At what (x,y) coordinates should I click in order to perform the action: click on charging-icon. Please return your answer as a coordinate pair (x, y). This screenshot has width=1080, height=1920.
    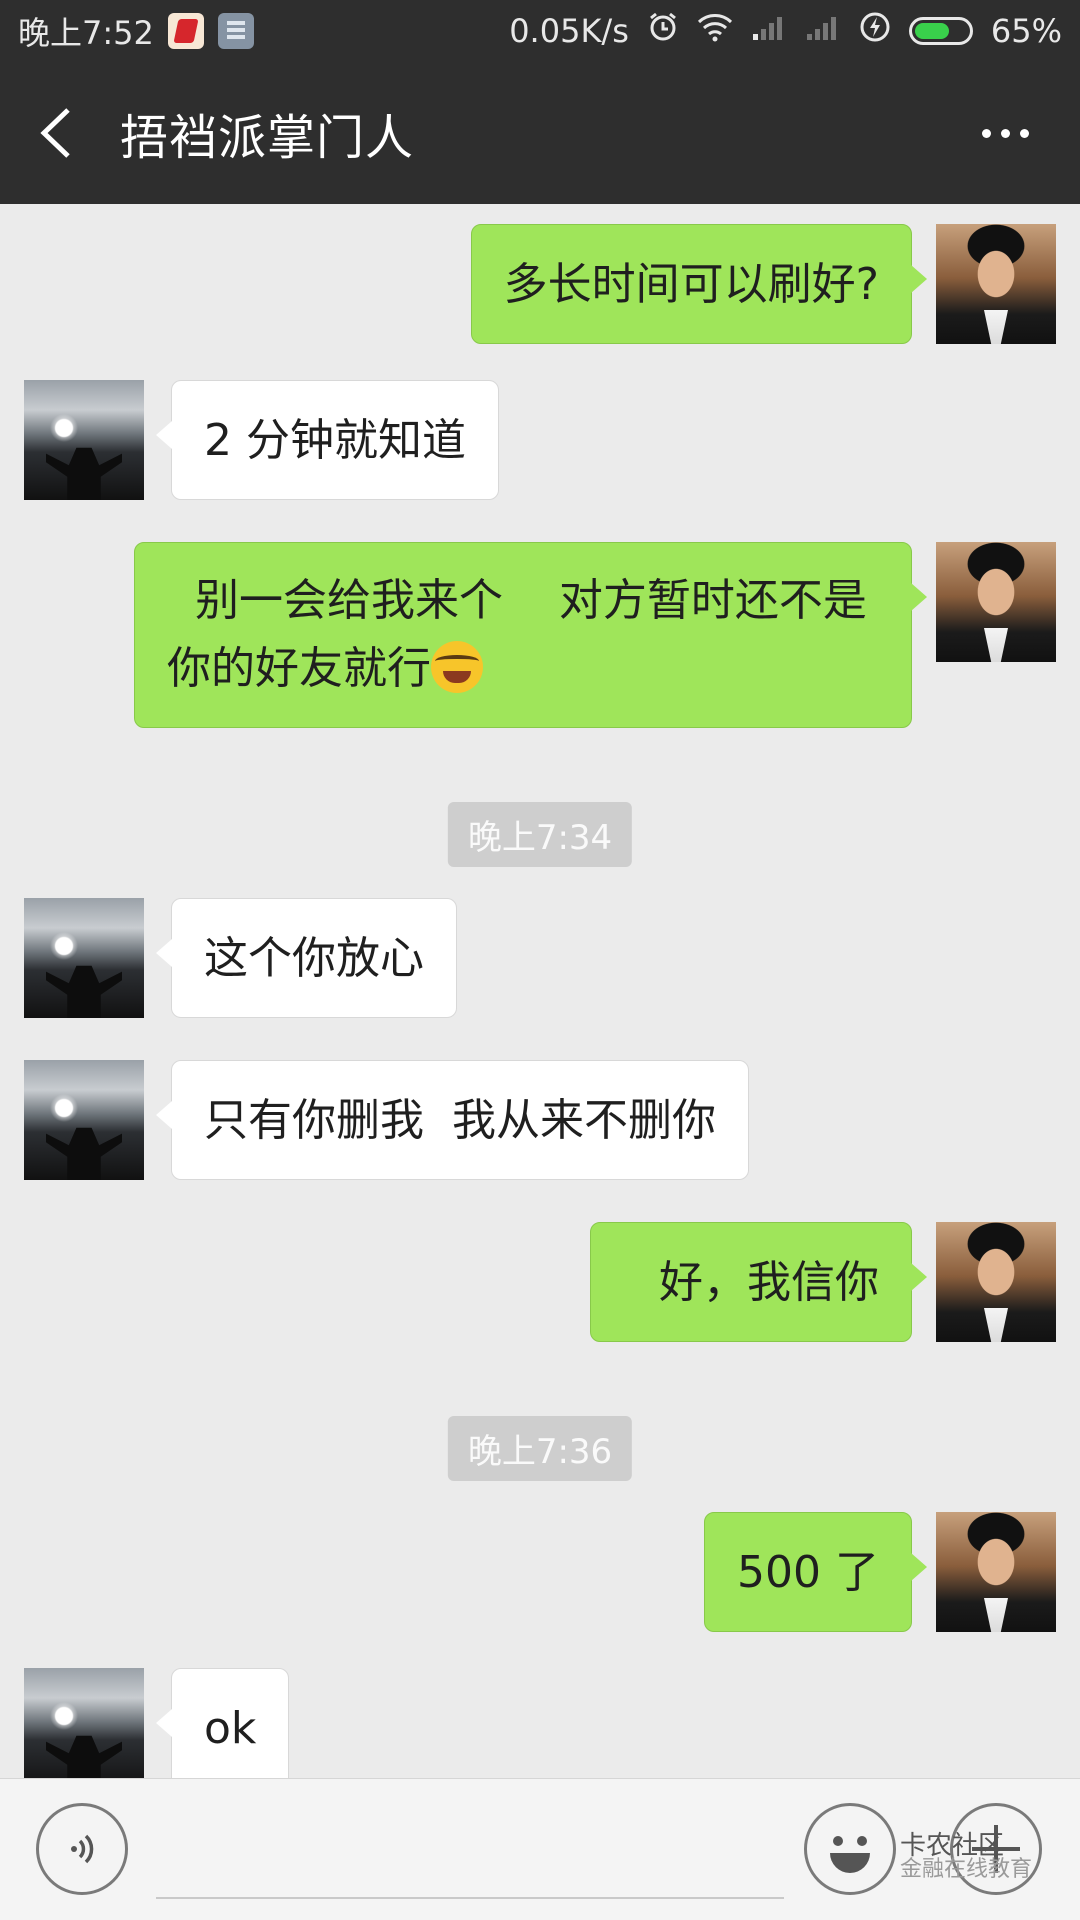
    Looking at the image, I should click on (875, 31).